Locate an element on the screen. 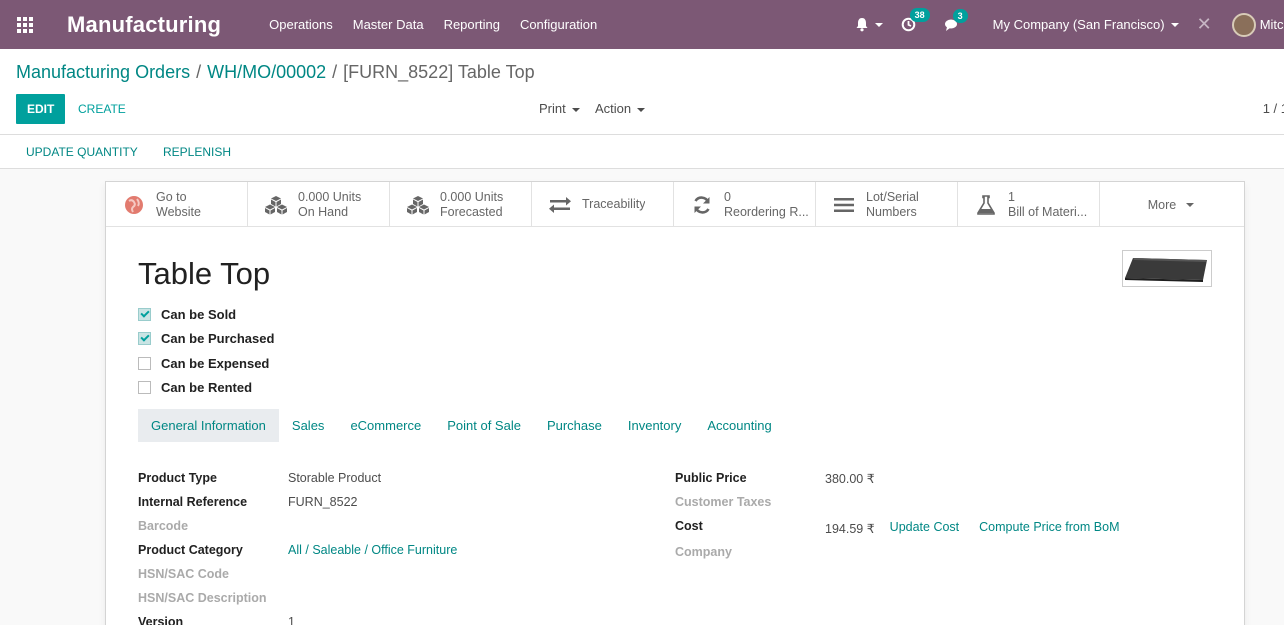  edit-button: EDIT is located at coordinates (41, 109).